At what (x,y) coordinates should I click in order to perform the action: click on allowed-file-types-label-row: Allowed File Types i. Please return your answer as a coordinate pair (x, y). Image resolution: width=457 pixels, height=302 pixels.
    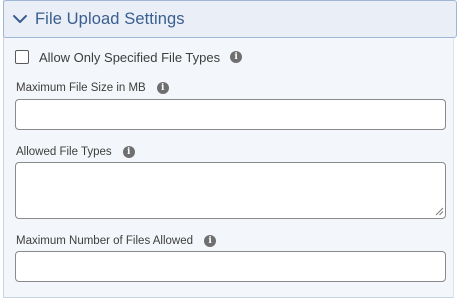
    Looking at the image, I should click on (75, 152).